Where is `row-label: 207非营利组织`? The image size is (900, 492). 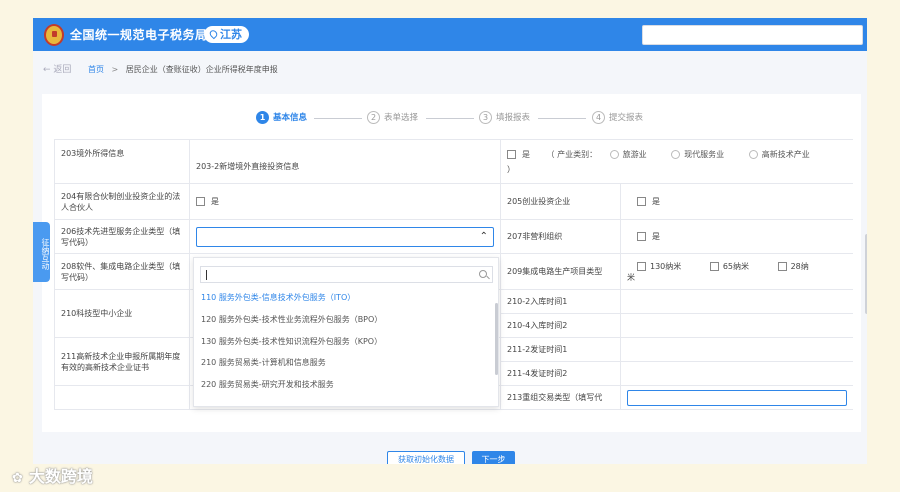 row-label: 207非营利组织 is located at coordinates (560, 236).